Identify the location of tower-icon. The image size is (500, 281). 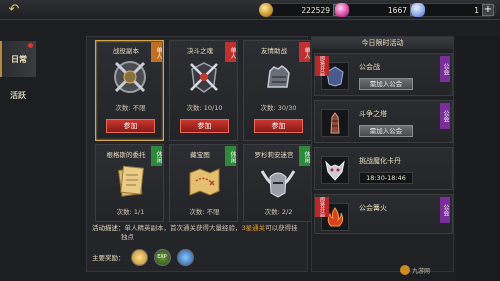
(335, 123).